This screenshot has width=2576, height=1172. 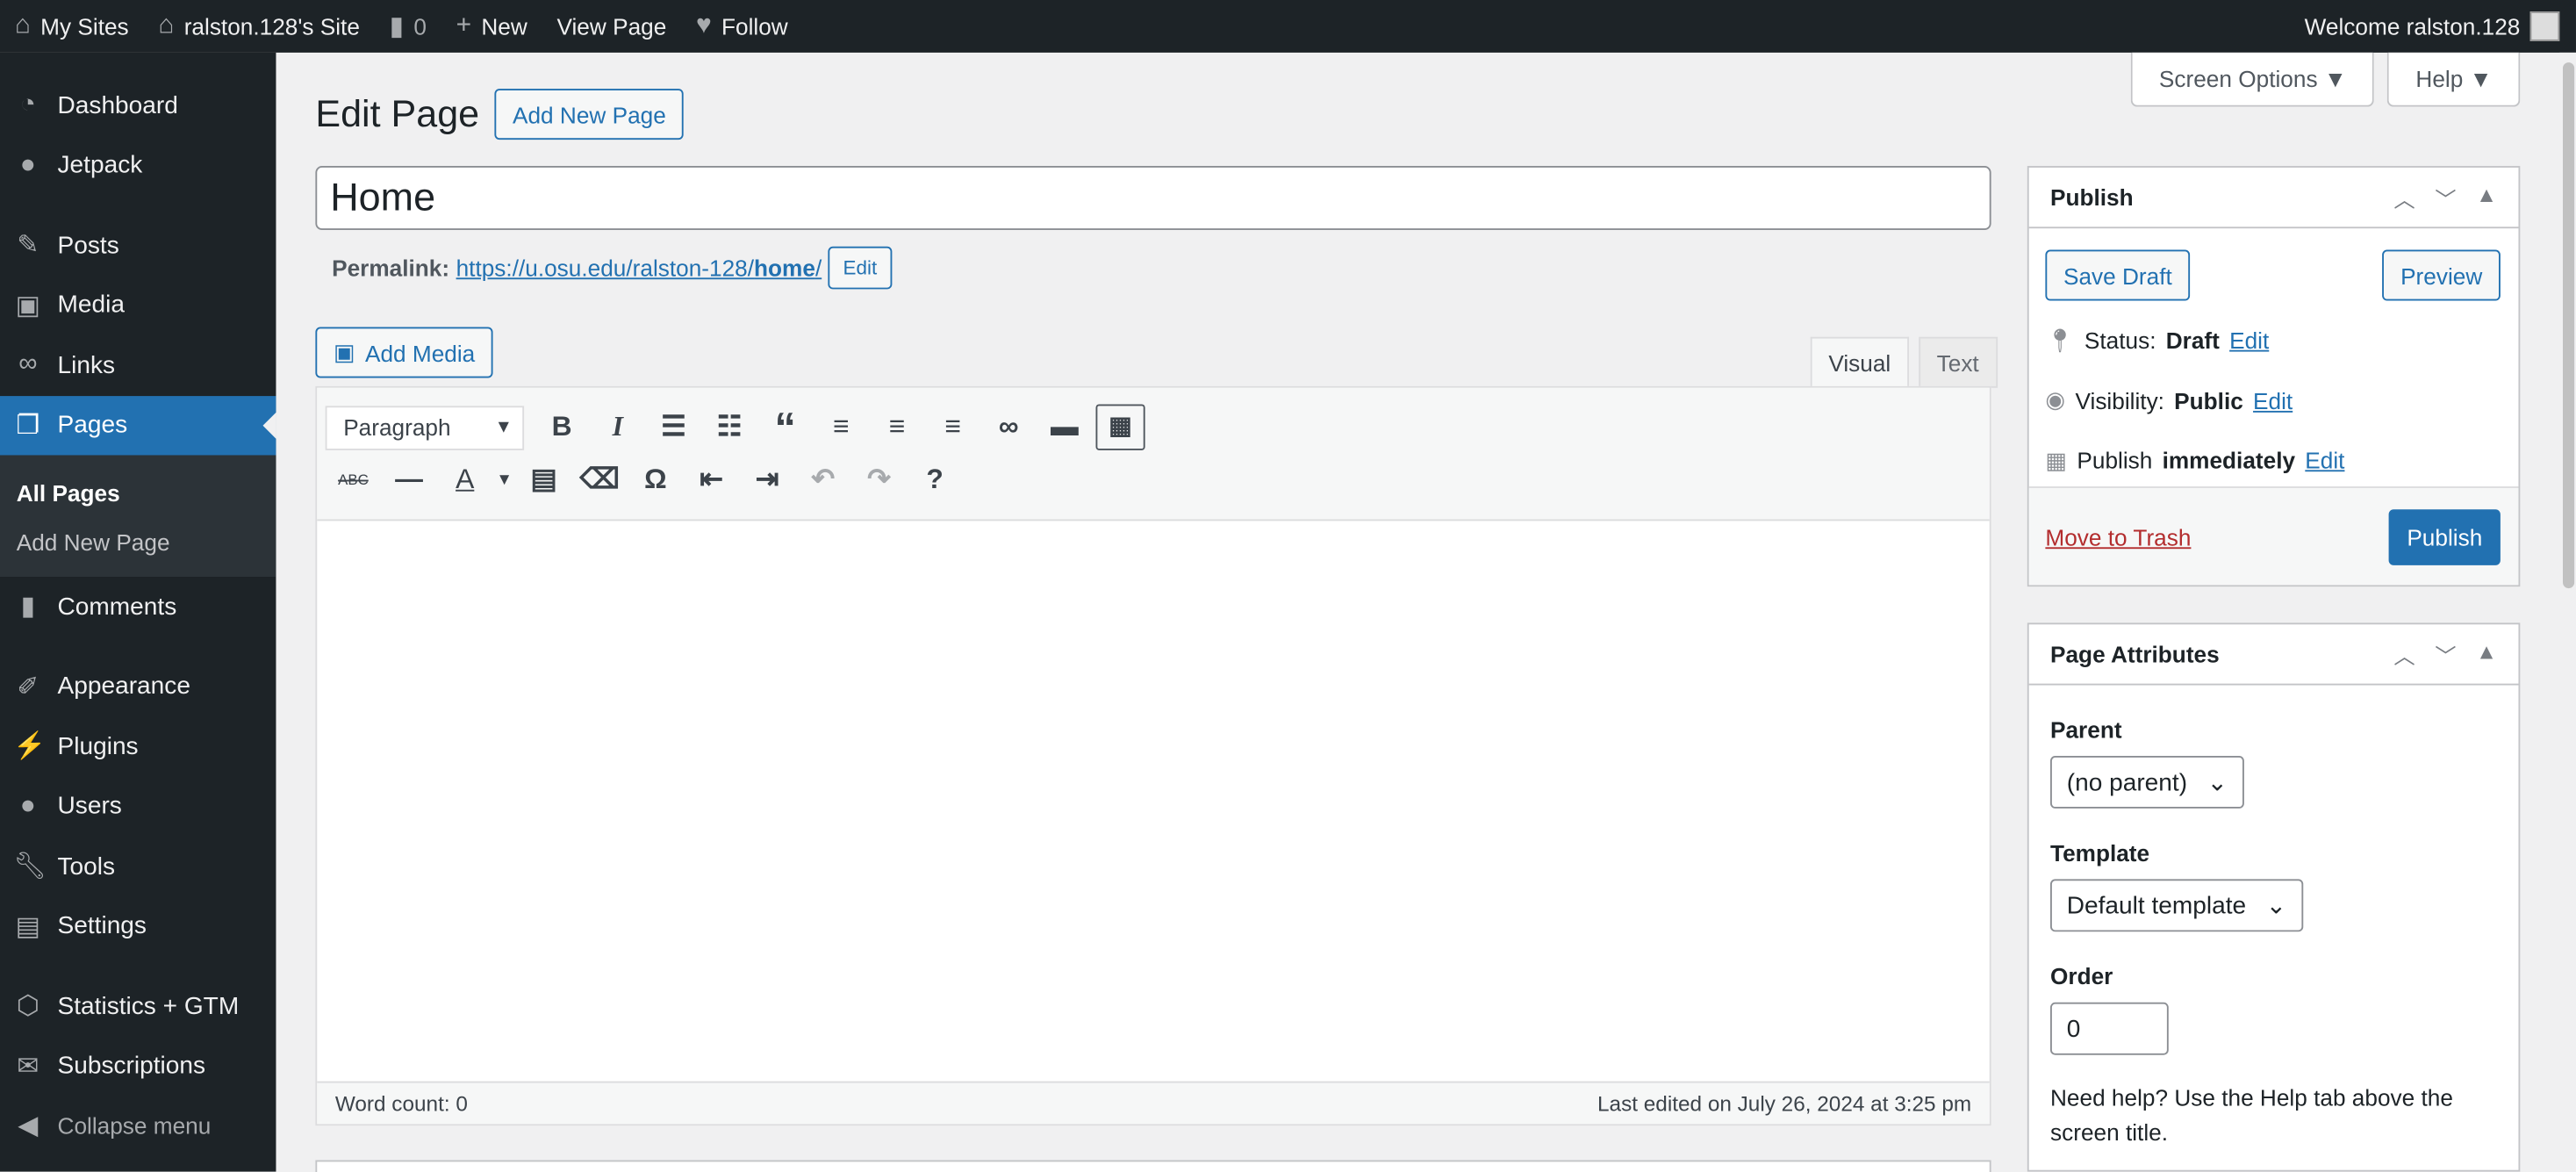 What do you see at coordinates (2545, 26) in the screenshot?
I see `avatar` at bounding box center [2545, 26].